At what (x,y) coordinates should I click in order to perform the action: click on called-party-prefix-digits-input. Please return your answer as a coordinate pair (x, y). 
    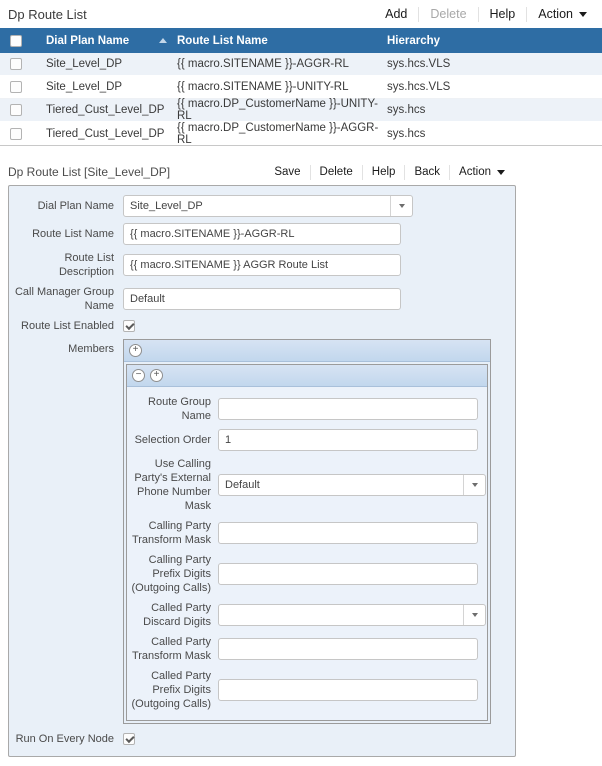
    Looking at the image, I should click on (348, 690).